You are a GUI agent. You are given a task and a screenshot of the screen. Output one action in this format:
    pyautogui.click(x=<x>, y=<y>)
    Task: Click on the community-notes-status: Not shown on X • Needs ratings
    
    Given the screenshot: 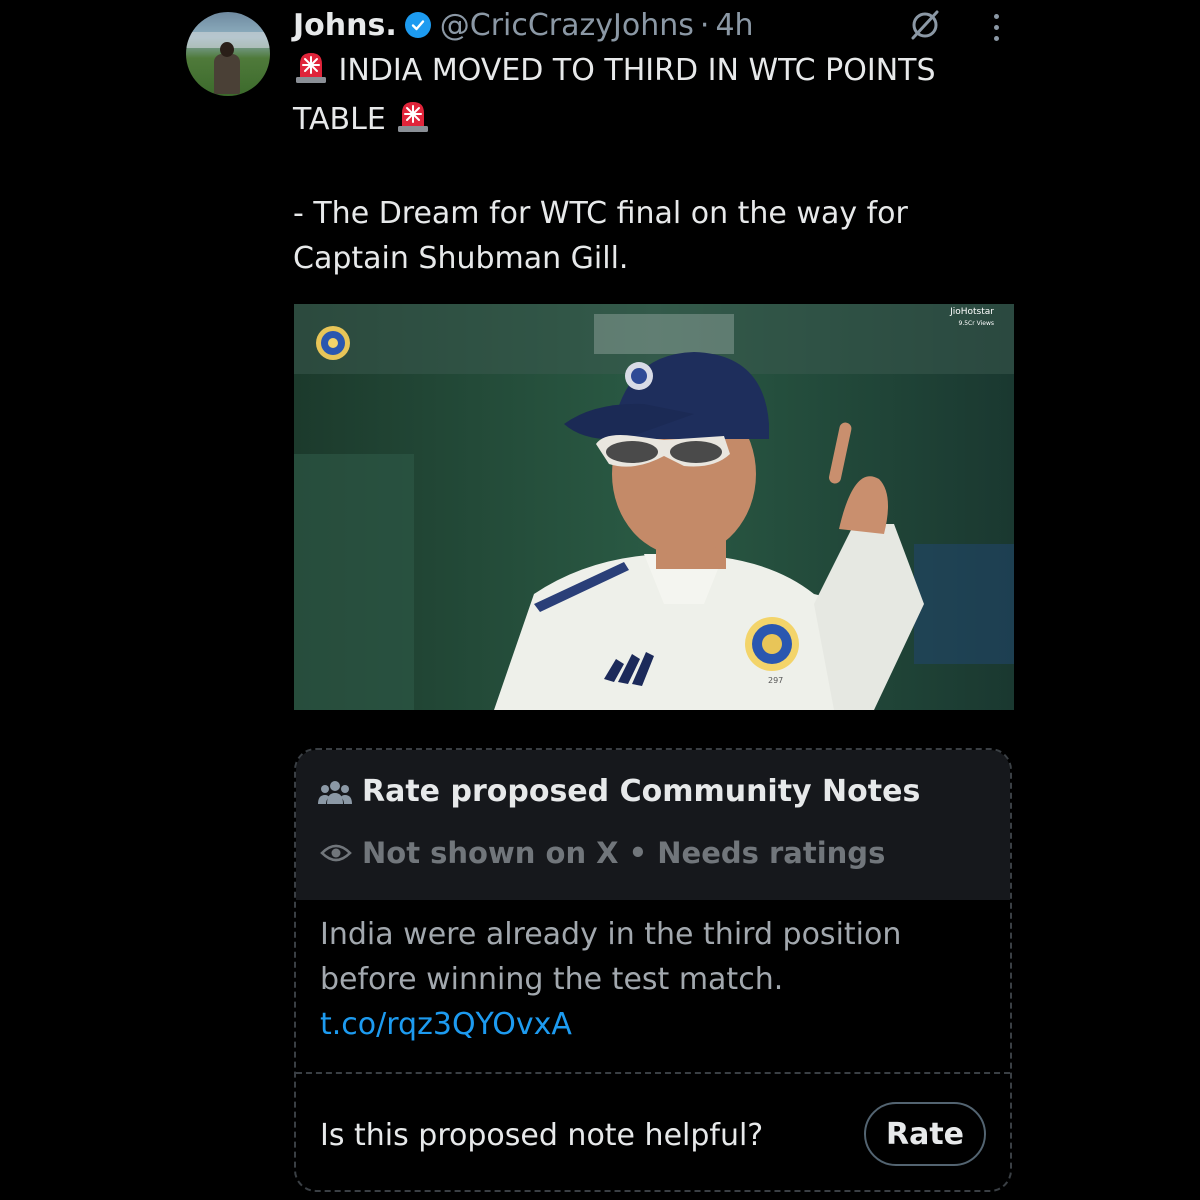 What is the action you would take?
    pyautogui.click(x=624, y=853)
    